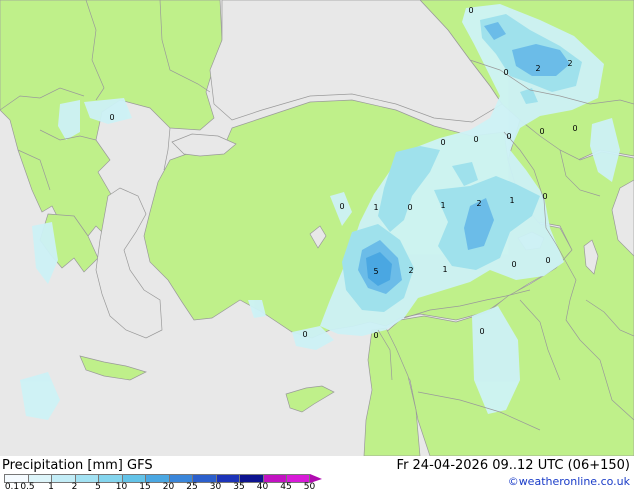  Describe the element at coordinates (375, 271) in the screenshot. I see `value-label: 5` at that location.